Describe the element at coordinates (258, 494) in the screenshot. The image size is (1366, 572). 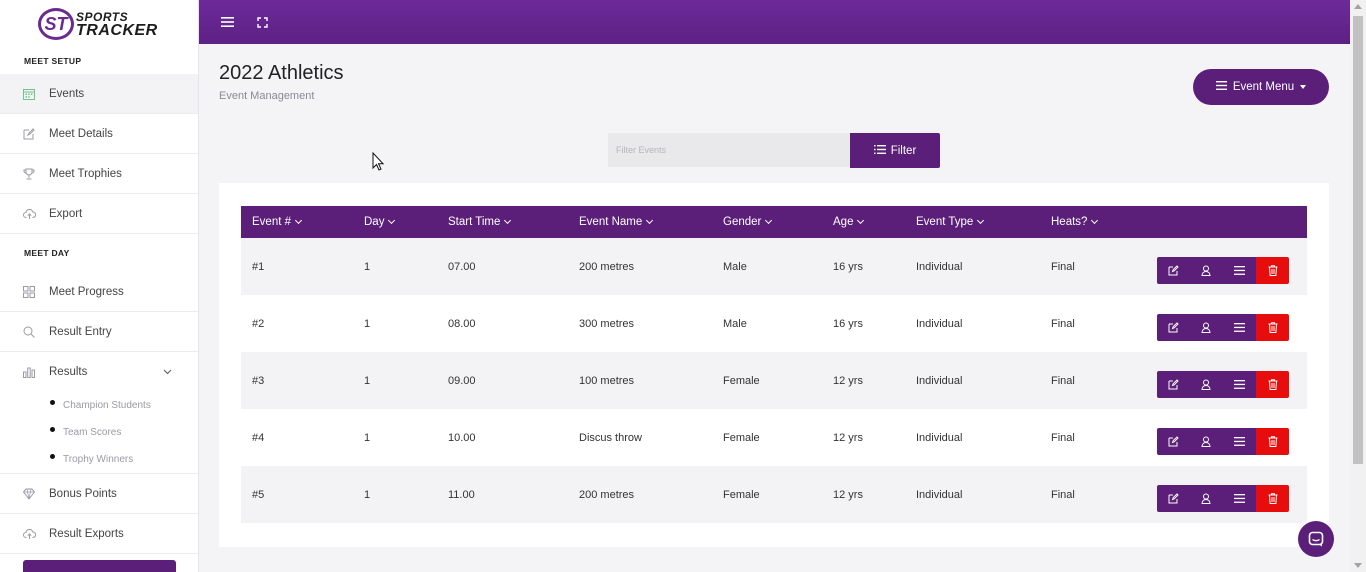
I see `cell-event-number: #5` at that location.